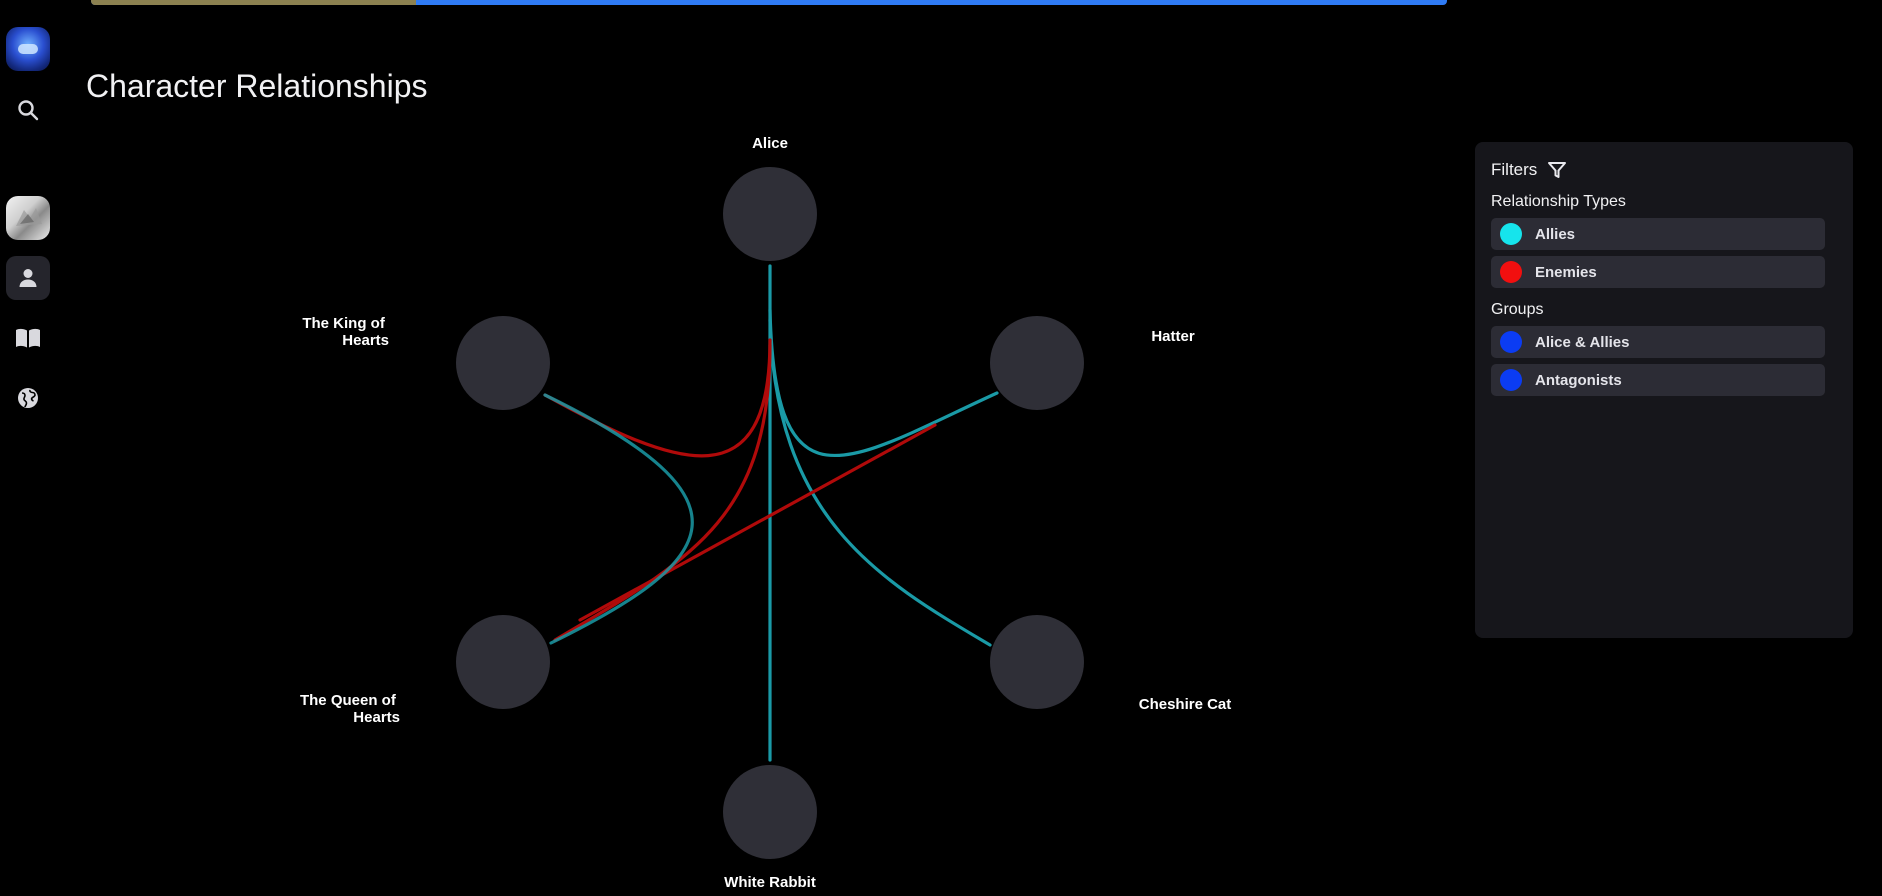 Image resolution: width=1882 pixels, height=896 pixels. What do you see at coordinates (1582, 342) in the screenshot?
I see `filter-label: Alice & Allies` at bounding box center [1582, 342].